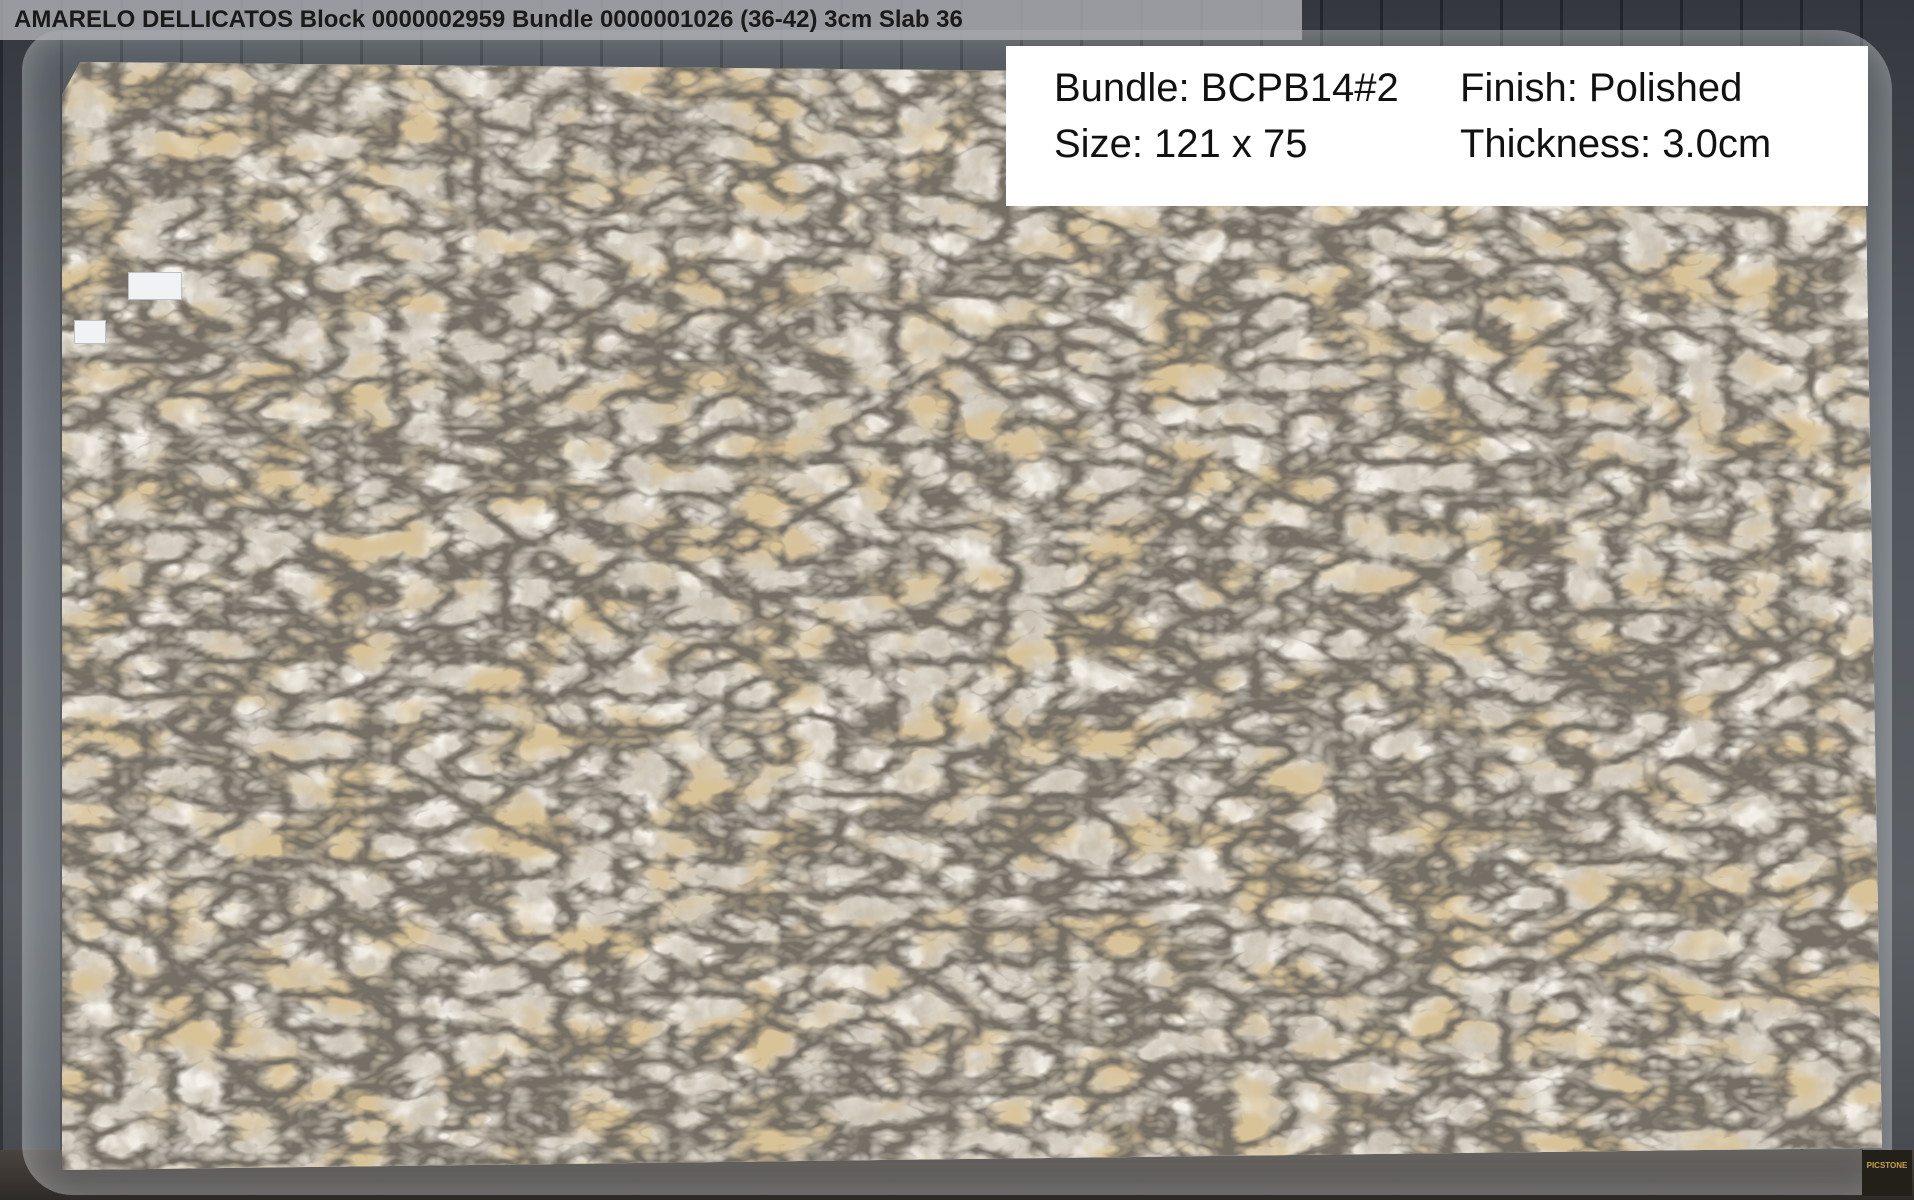 Image resolution: width=1914 pixels, height=1200 pixels. What do you see at coordinates (155, 286) in the screenshot?
I see `slab-sticker-label` at bounding box center [155, 286].